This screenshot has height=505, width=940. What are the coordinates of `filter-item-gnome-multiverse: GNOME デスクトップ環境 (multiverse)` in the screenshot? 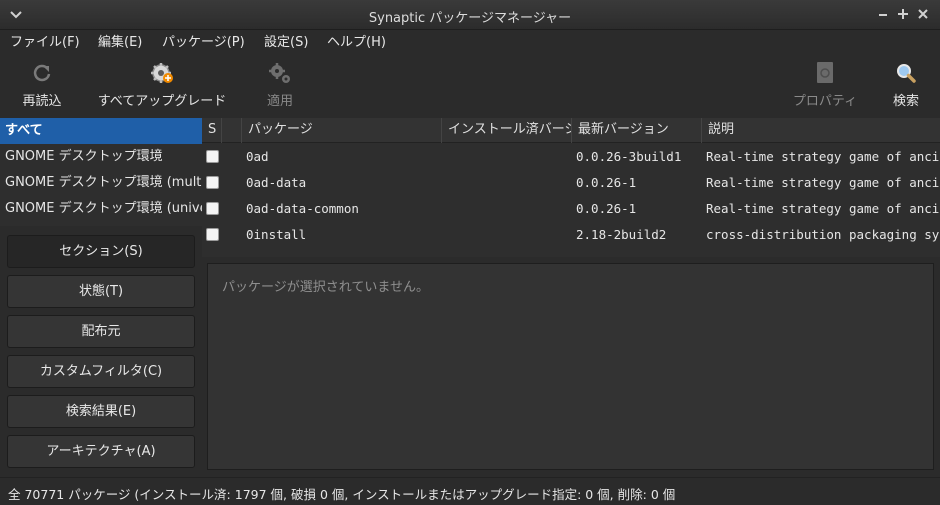 It's located at (101, 183).